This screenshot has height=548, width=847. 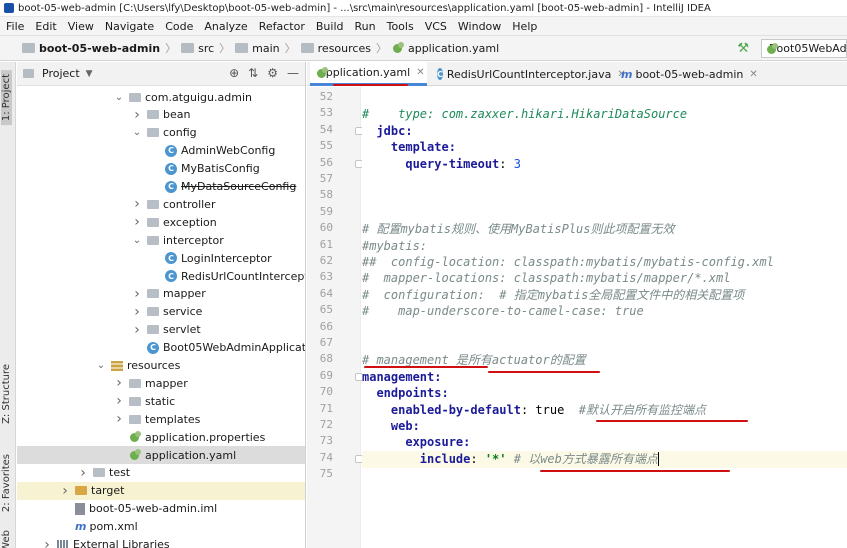 What do you see at coordinates (166, 312) in the screenshot?
I see `tree-item: › service` at bounding box center [166, 312].